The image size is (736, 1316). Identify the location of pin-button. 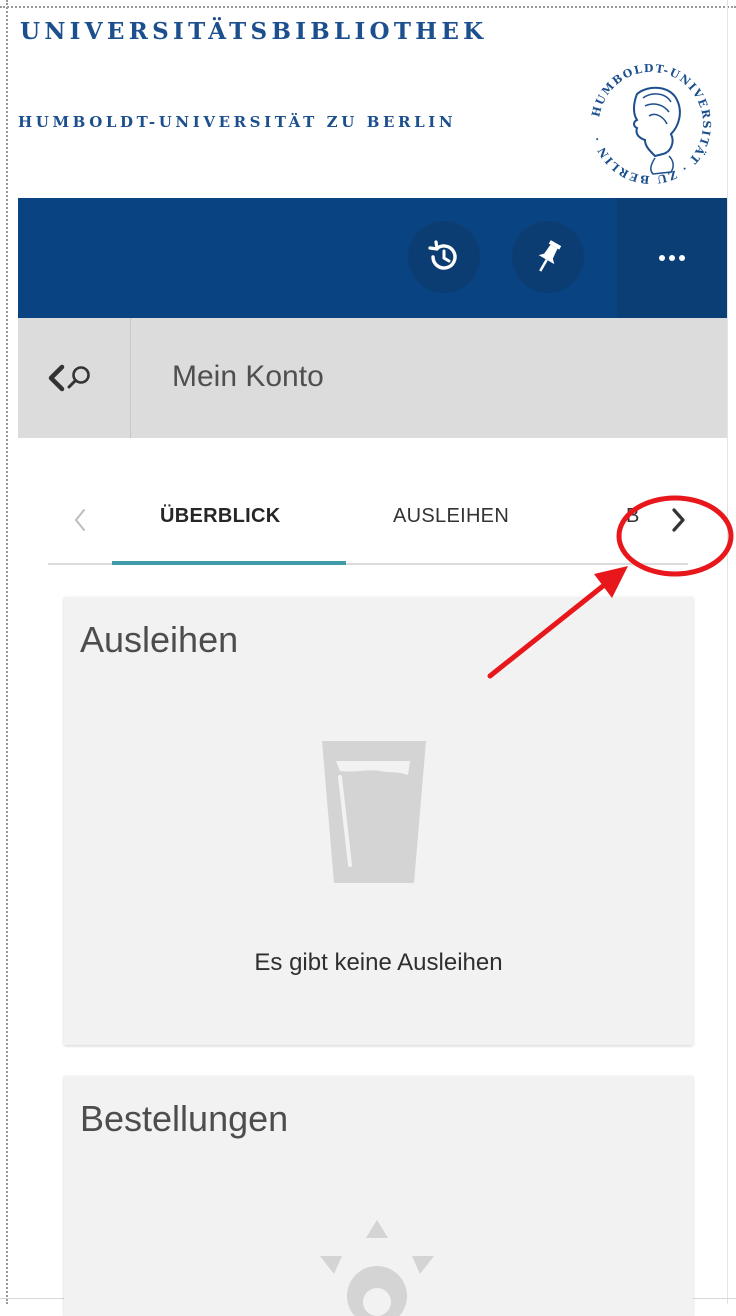
(548, 257).